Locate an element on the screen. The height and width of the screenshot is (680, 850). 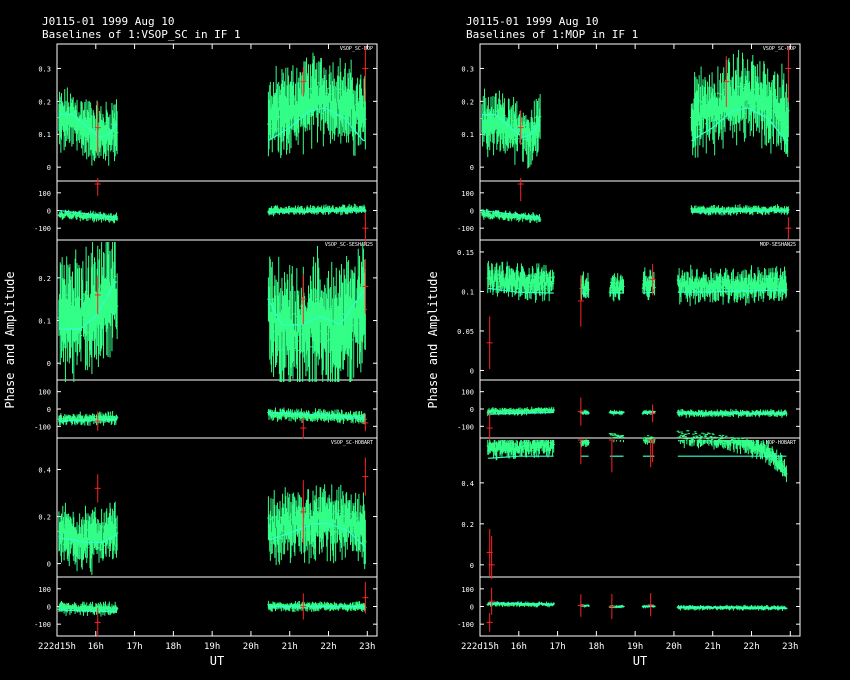
x-tick-label: 16h is located at coordinates (96, 647).